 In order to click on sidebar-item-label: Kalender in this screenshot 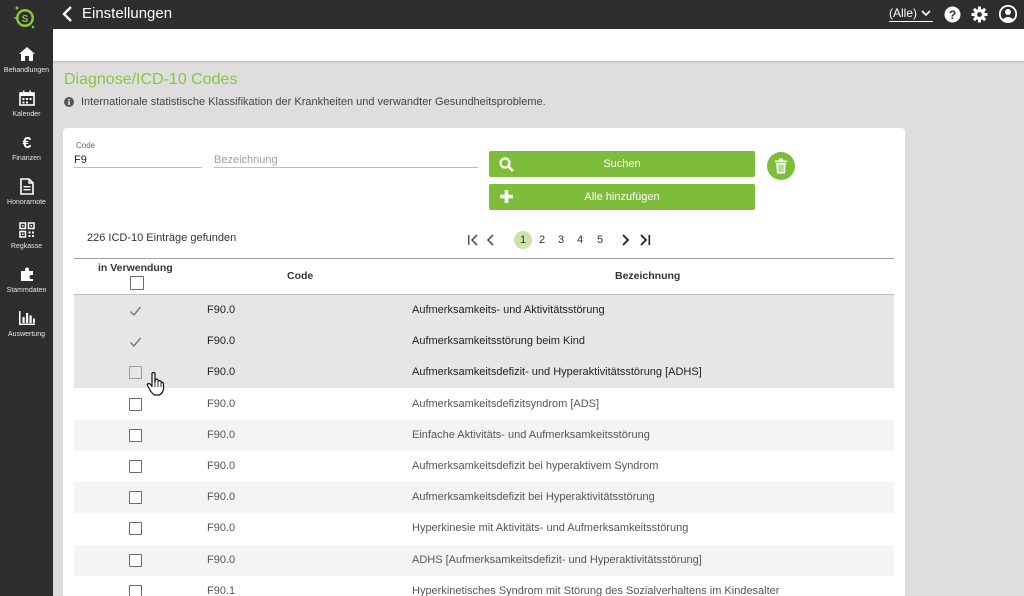, I will do `click(26, 114)`.